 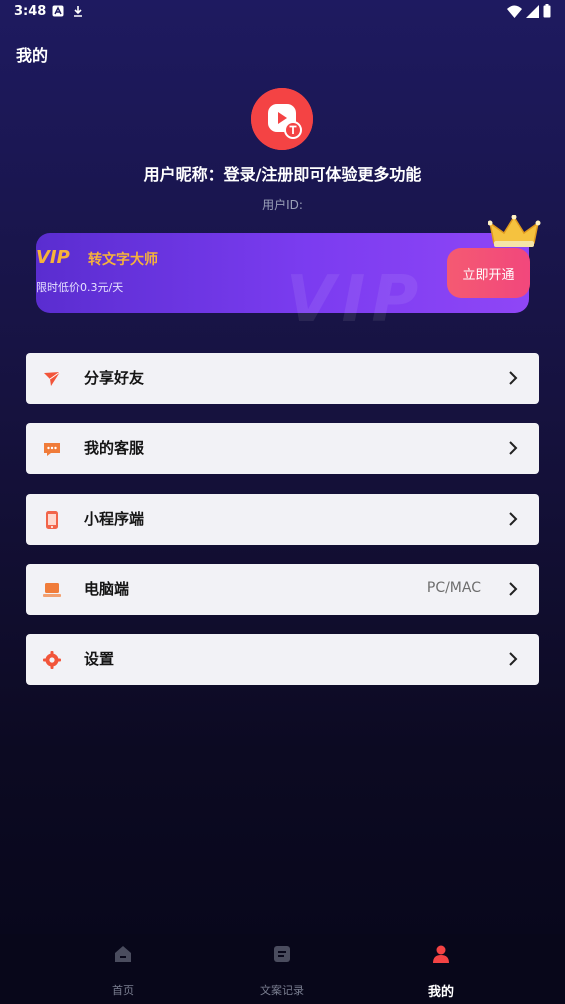 I want to click on menu-item-extra: PC/MAC, so click(x=453, y=588).